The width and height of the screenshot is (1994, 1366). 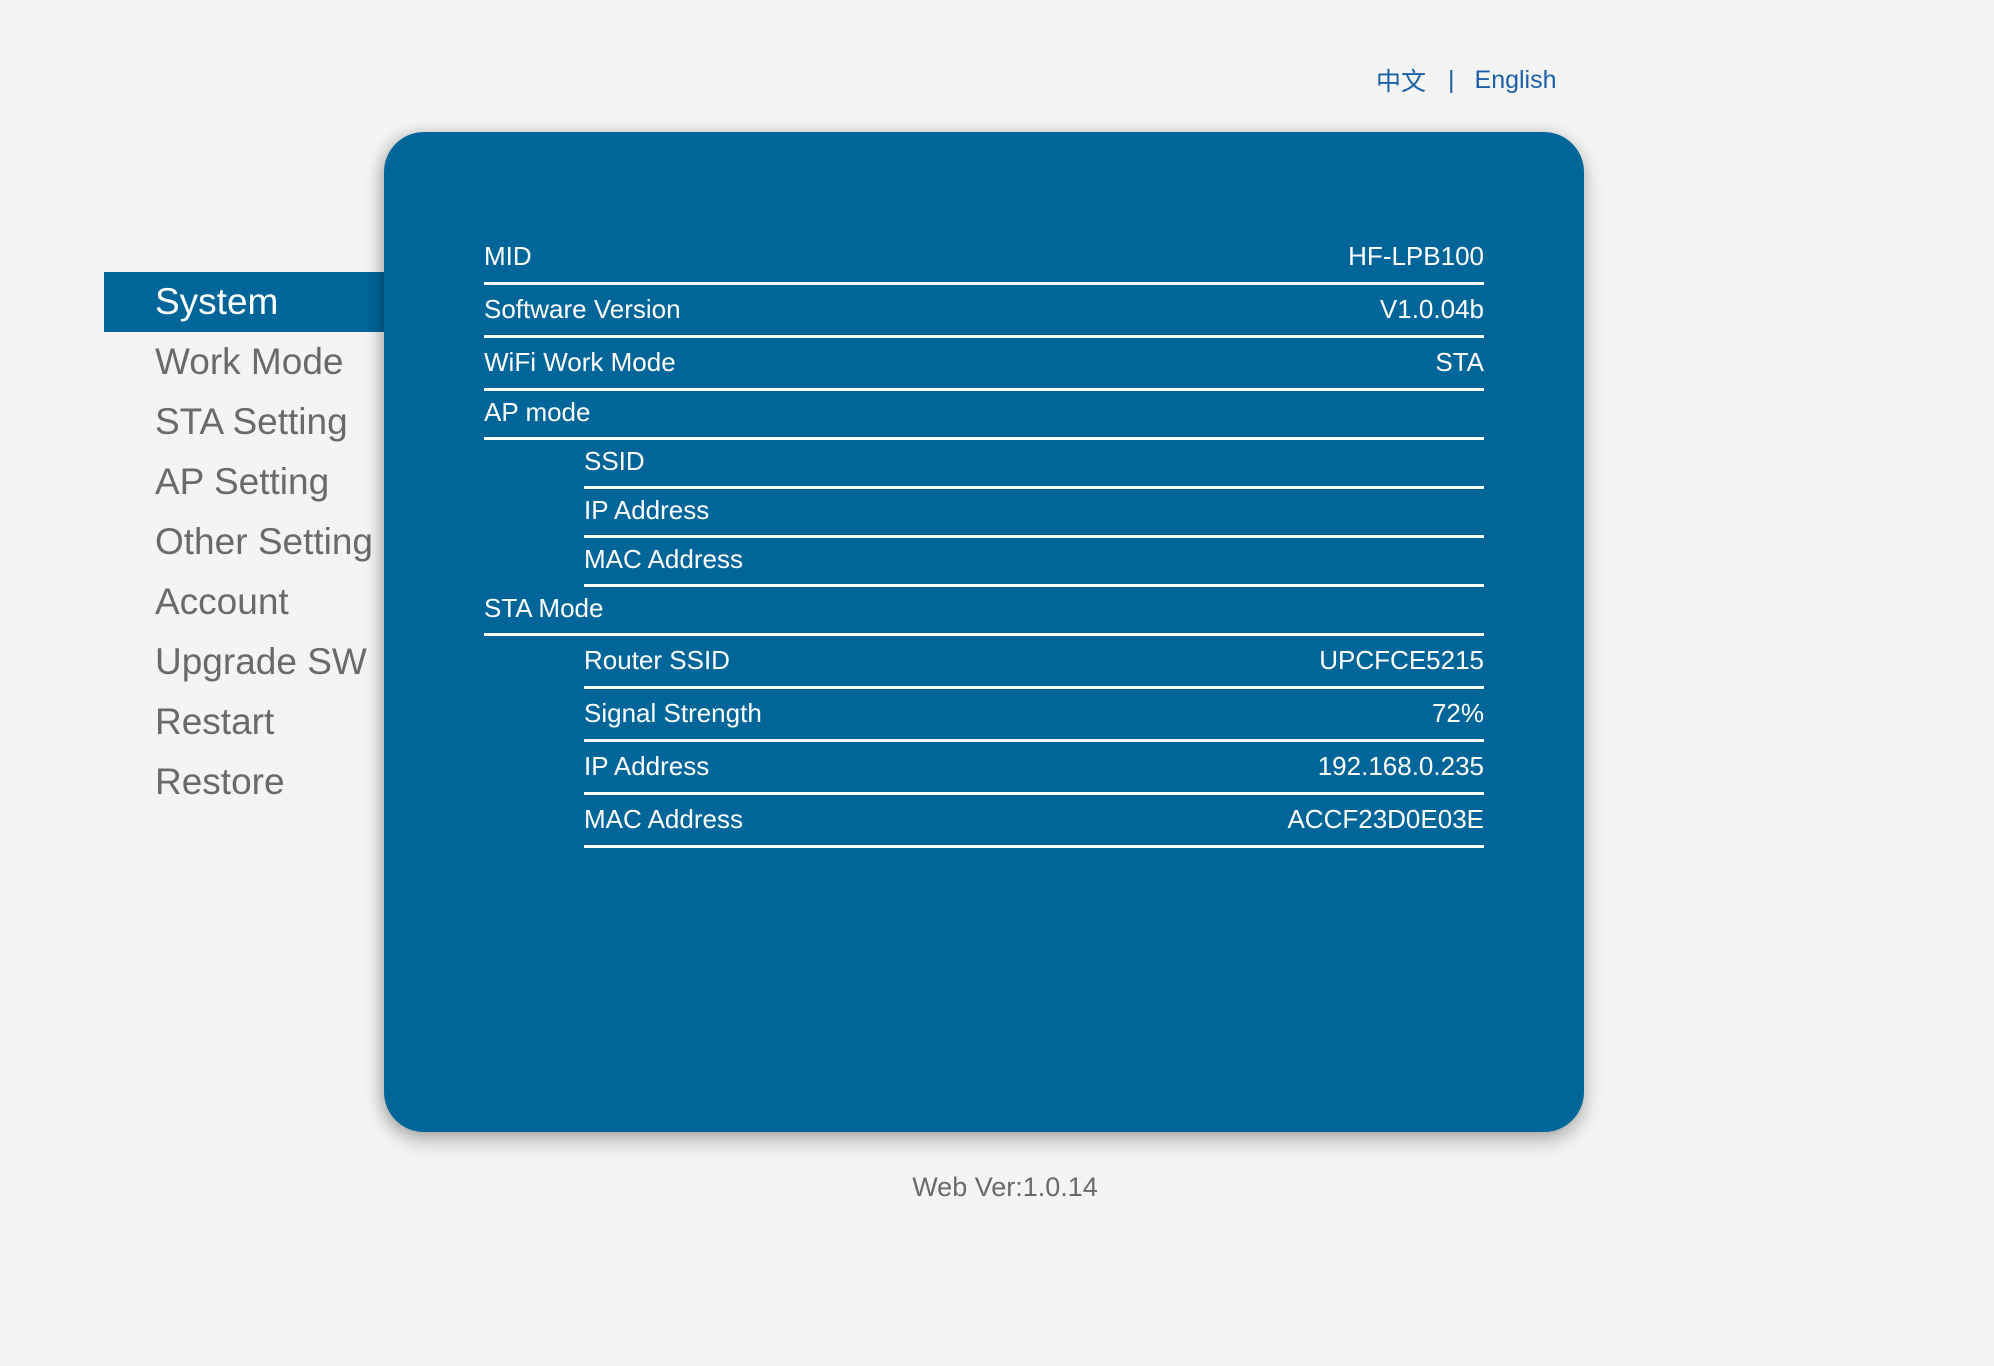 I want to click on info-label: Router SSID, so click(x=657, y=660).